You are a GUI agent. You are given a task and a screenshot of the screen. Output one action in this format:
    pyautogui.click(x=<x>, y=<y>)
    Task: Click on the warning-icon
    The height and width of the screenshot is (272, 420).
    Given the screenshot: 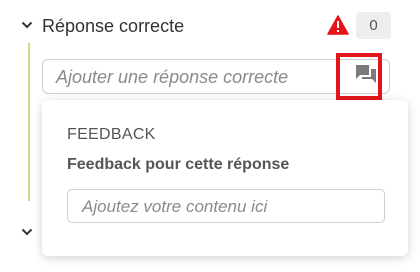 What is the action you would take?
    pyautogui.click(x=338, y=25)
    